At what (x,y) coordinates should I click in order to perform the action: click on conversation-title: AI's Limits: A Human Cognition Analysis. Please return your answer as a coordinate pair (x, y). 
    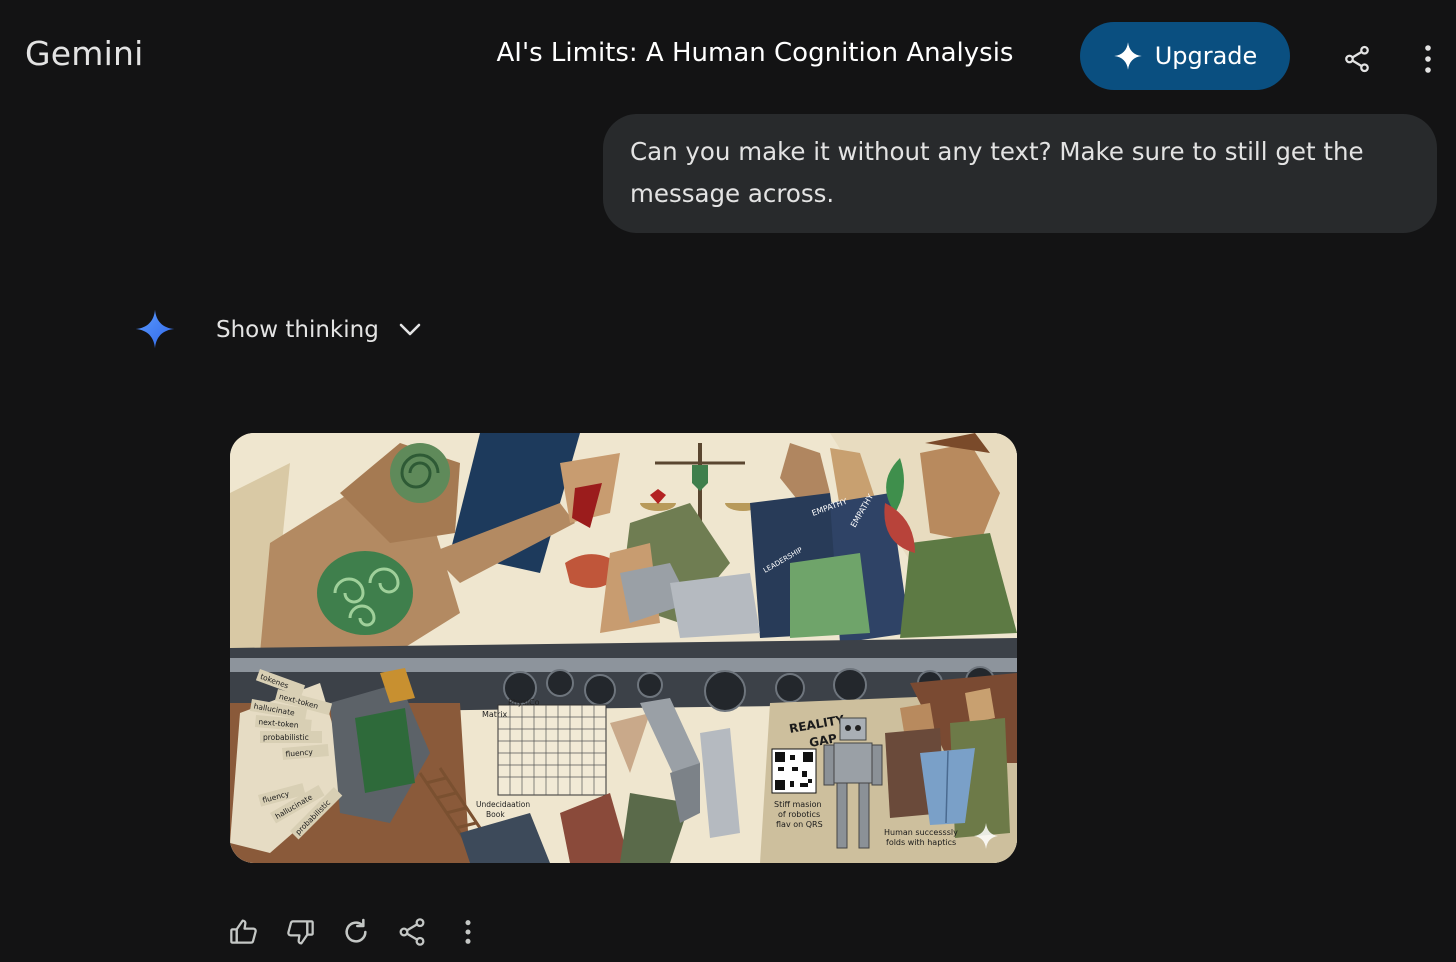
    Looking at the image, I should click on (755, 53).